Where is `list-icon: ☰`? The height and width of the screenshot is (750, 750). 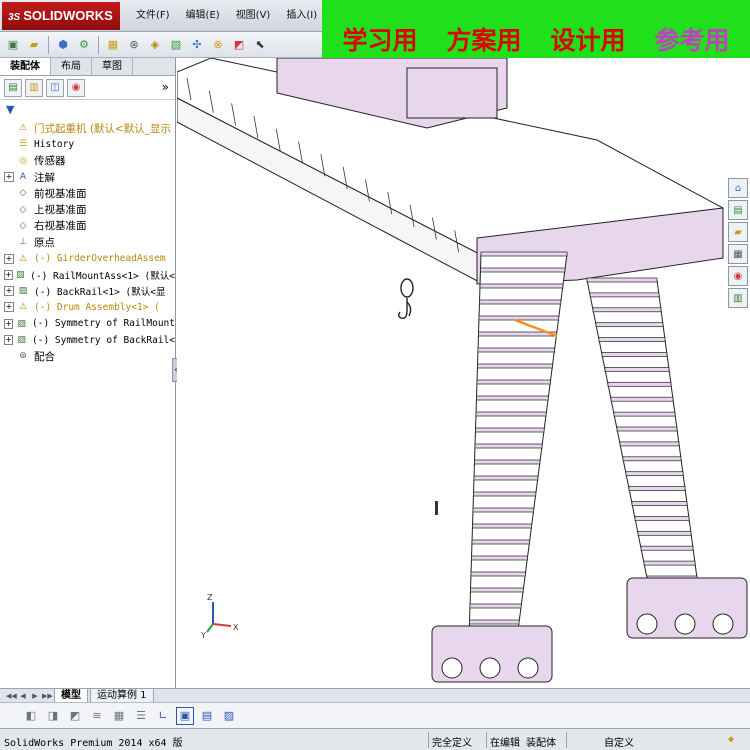
list-icon: ☰ is located at coordinates (141, 716).